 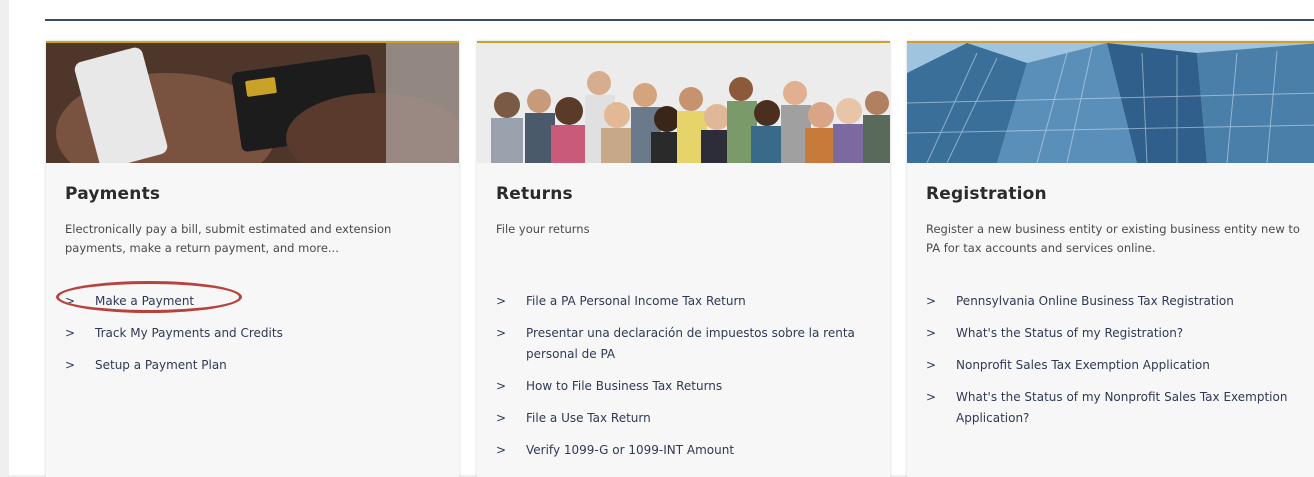 What do you see at coordinates (1070, 333) in the screenshot?
I see `link-label: What's the Status of my Registration?` at bounding box center [1070, 333].